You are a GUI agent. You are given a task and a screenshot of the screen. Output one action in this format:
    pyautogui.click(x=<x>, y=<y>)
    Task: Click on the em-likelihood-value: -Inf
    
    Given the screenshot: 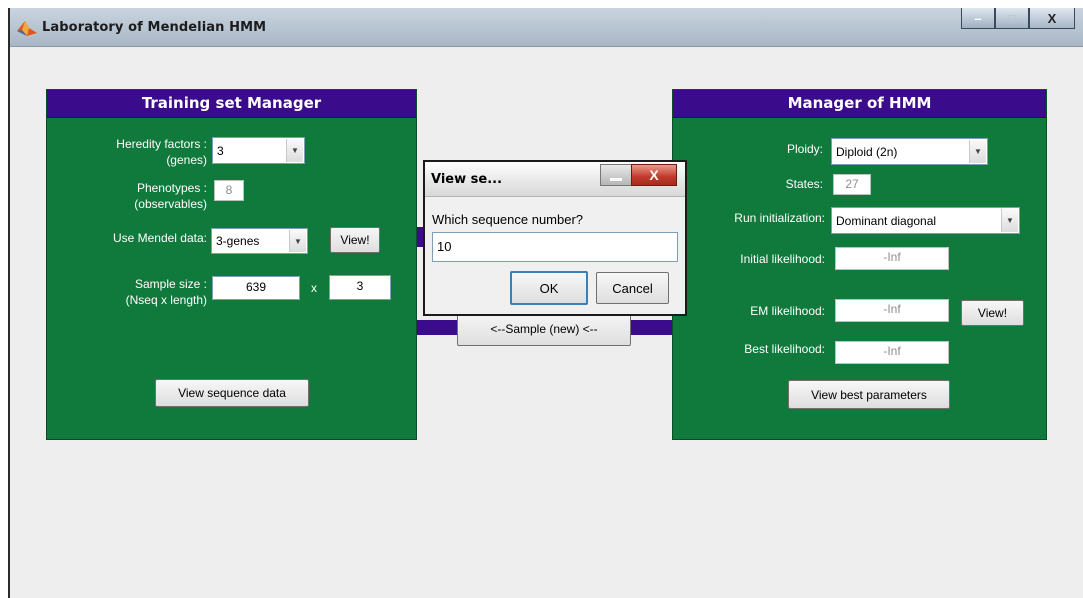 What is the action you would take?
    pyautogui.click(x=892, y=310)
    